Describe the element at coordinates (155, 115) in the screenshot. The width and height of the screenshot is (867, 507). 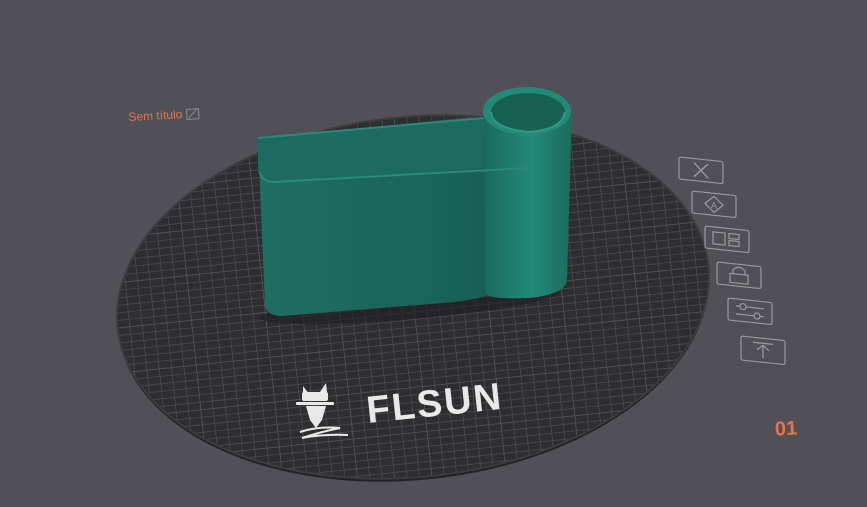
I see `plate-name-text: Sem título` at that location.